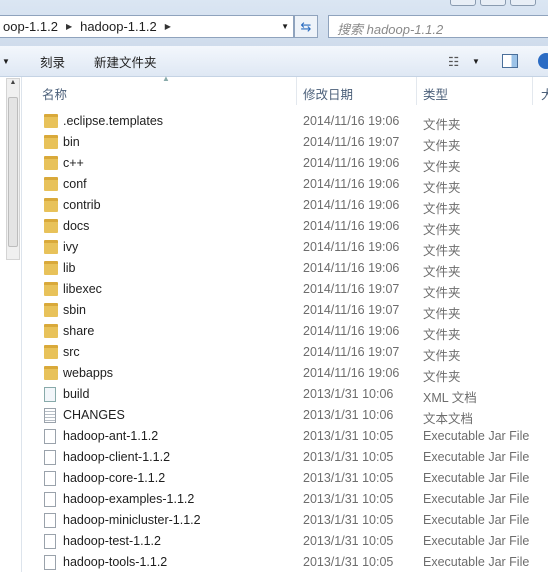  I want to click on scrollbar: ▲, so click(13, 169).